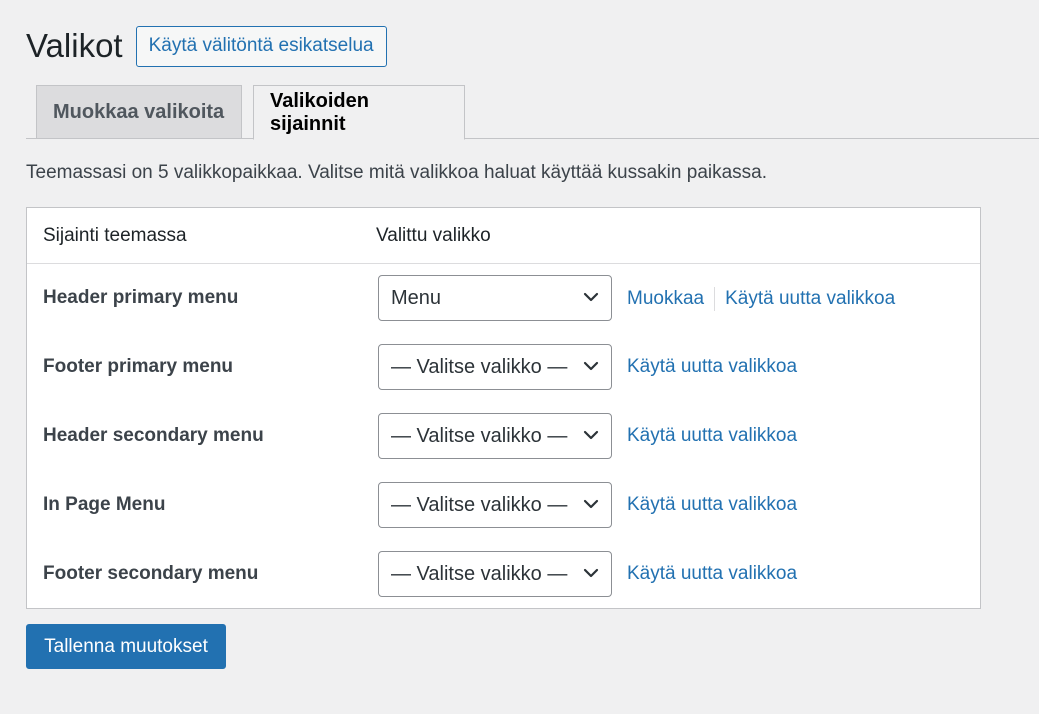 Image resolution: width=1039 pixels, height=714 pixels. What do you see at coordinates (433, 235) in the screenshot?
I see `column-header-selected-menu: Valittu valikko` at bounding box center [433, 235].